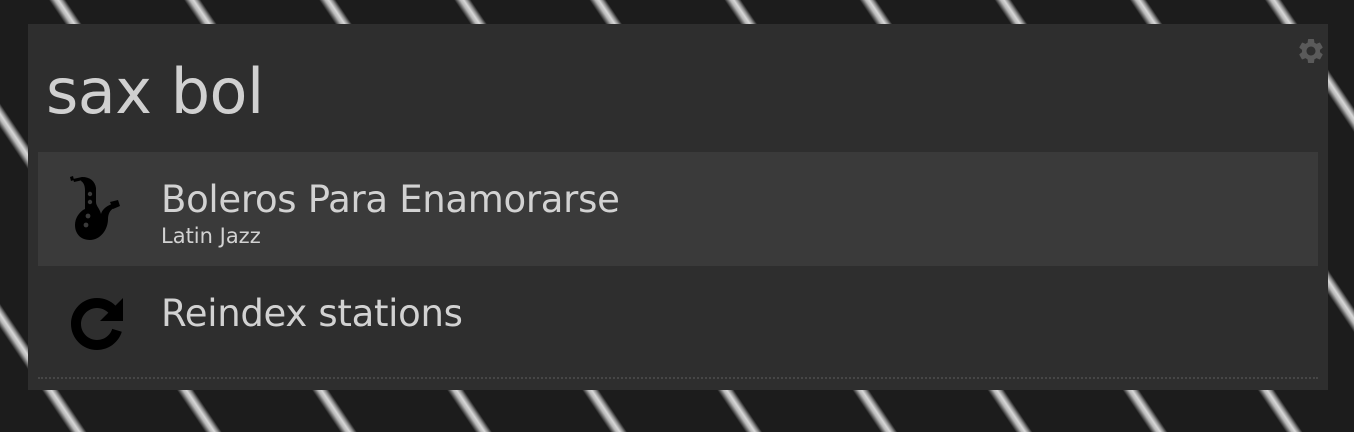 This screenshot has height=432, width=1354. I want to click on saxophone-icon, so click(95, 208).